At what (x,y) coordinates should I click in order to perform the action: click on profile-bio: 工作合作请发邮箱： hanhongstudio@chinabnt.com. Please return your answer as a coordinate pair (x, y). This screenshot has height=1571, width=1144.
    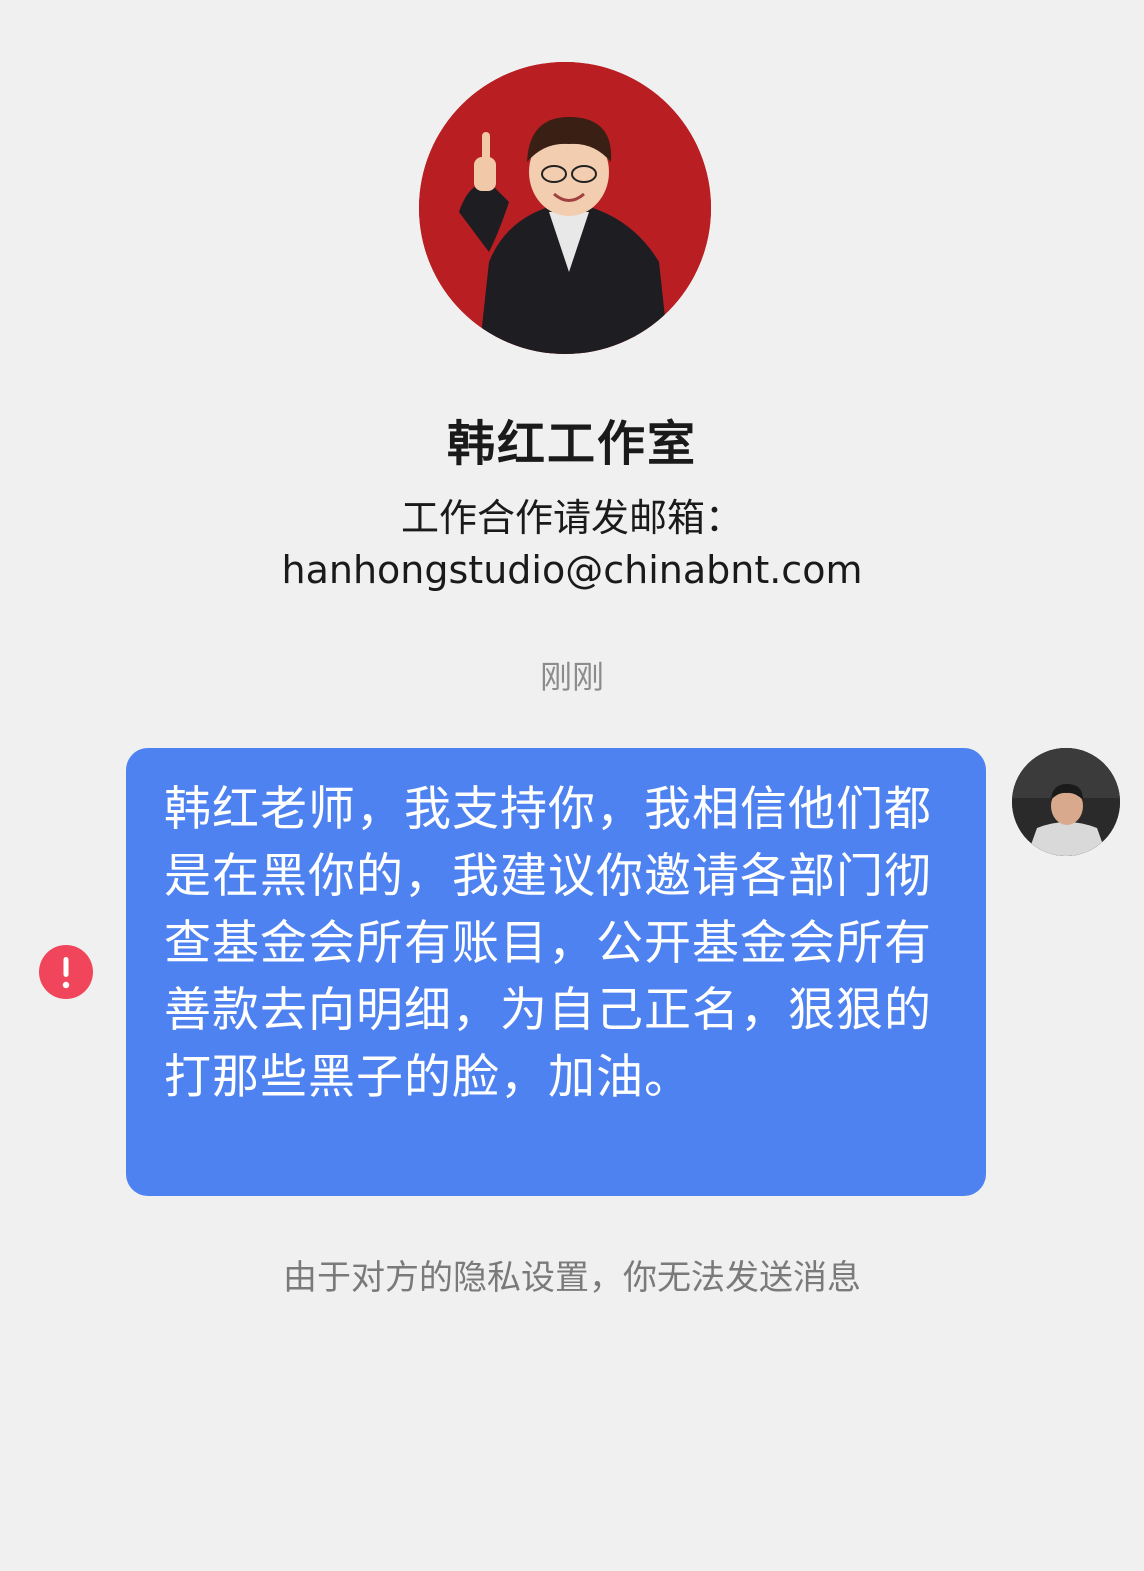
    Looking at the image, I should click on (572, 544).